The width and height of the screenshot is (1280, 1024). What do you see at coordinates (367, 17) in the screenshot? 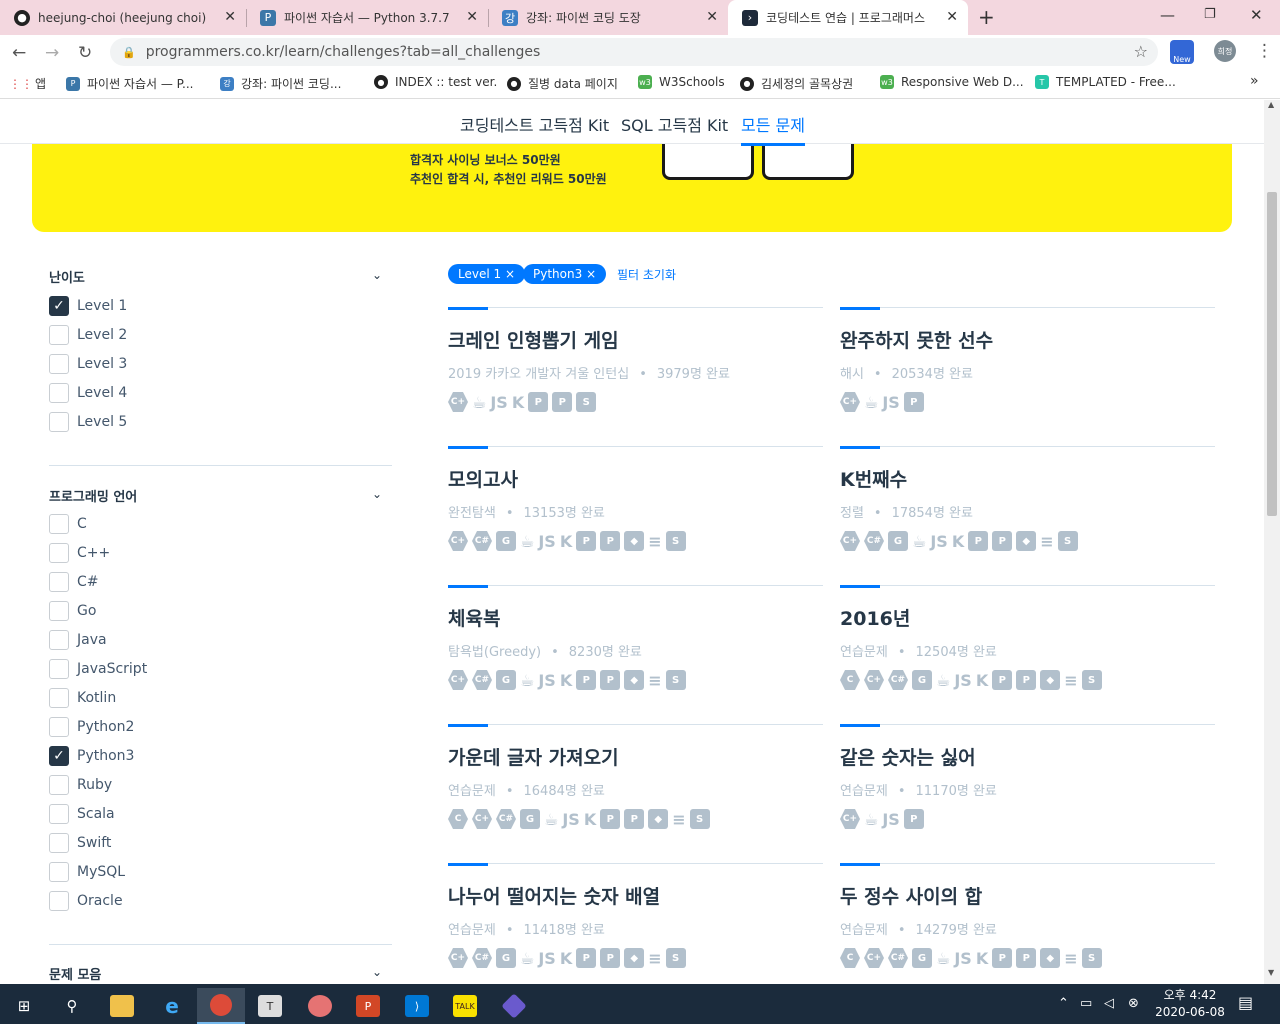
I see `tab-python-docs: P 파이썬 자습서 — Python 3.7.7 문서 ✕` at bounding box center [367, 17].